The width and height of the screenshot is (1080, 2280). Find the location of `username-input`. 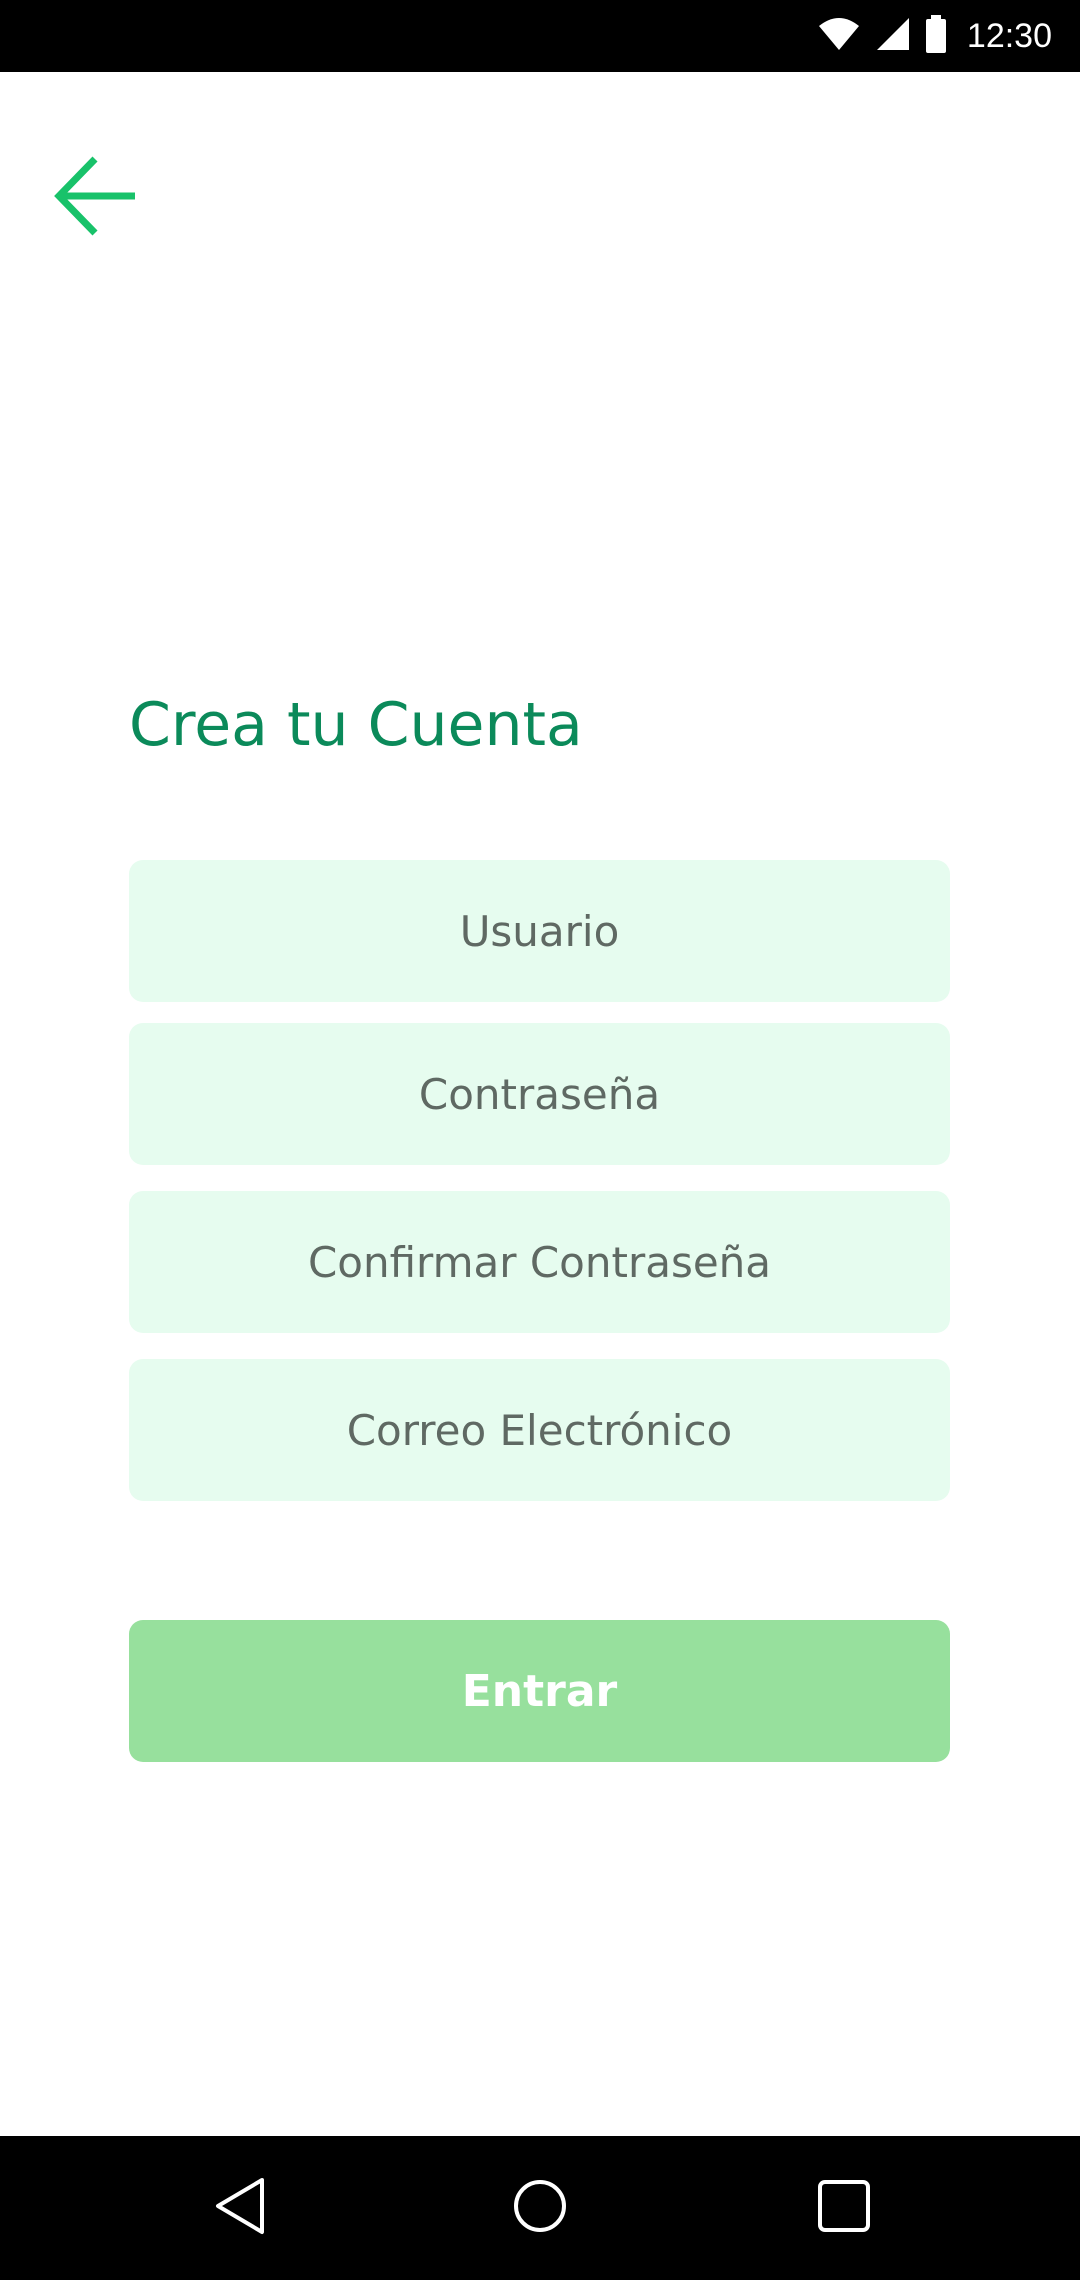

username-input is located at coordinates (539, 931).